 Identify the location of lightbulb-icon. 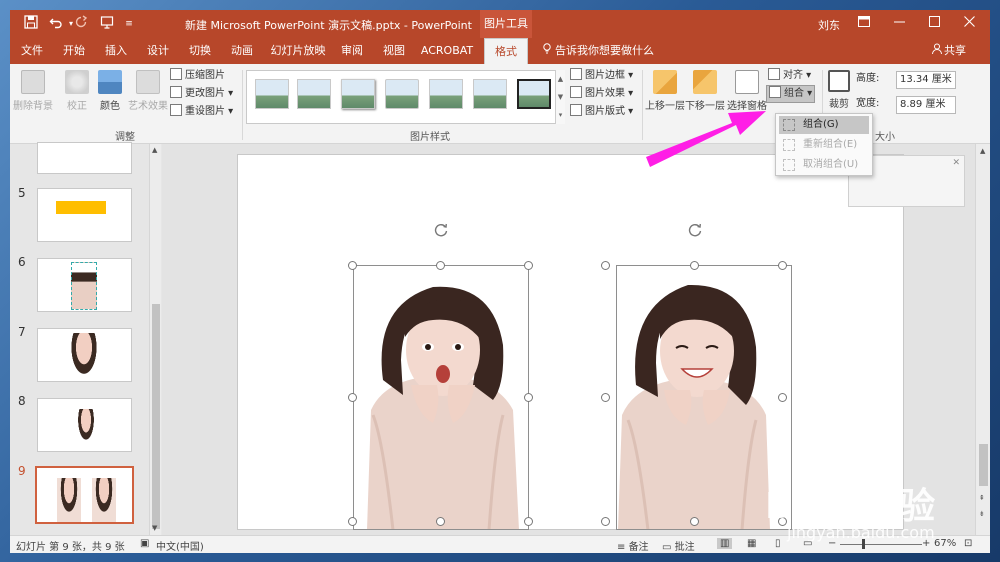
(547, 51).